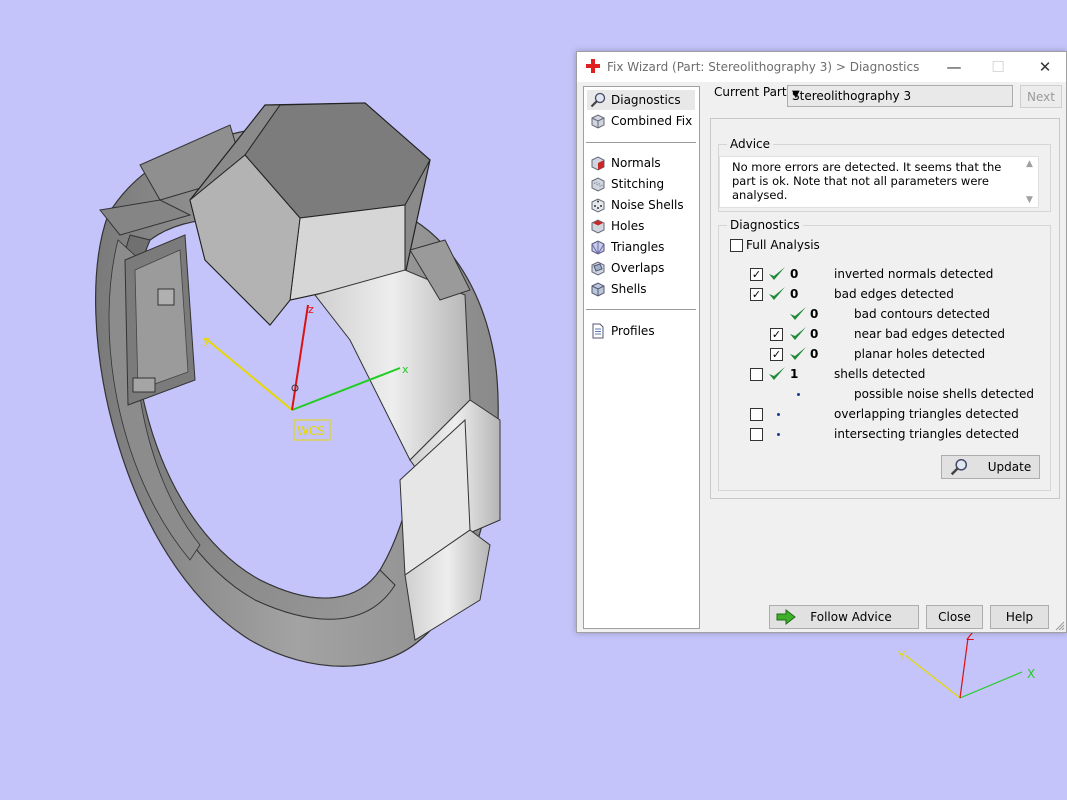 The image size is (1067, 800). What do you see at coordinates (1030, 182) in the screenshot?
I see `advice-scrollbar: ▲ ▼` at bounding box center [1030, 182].